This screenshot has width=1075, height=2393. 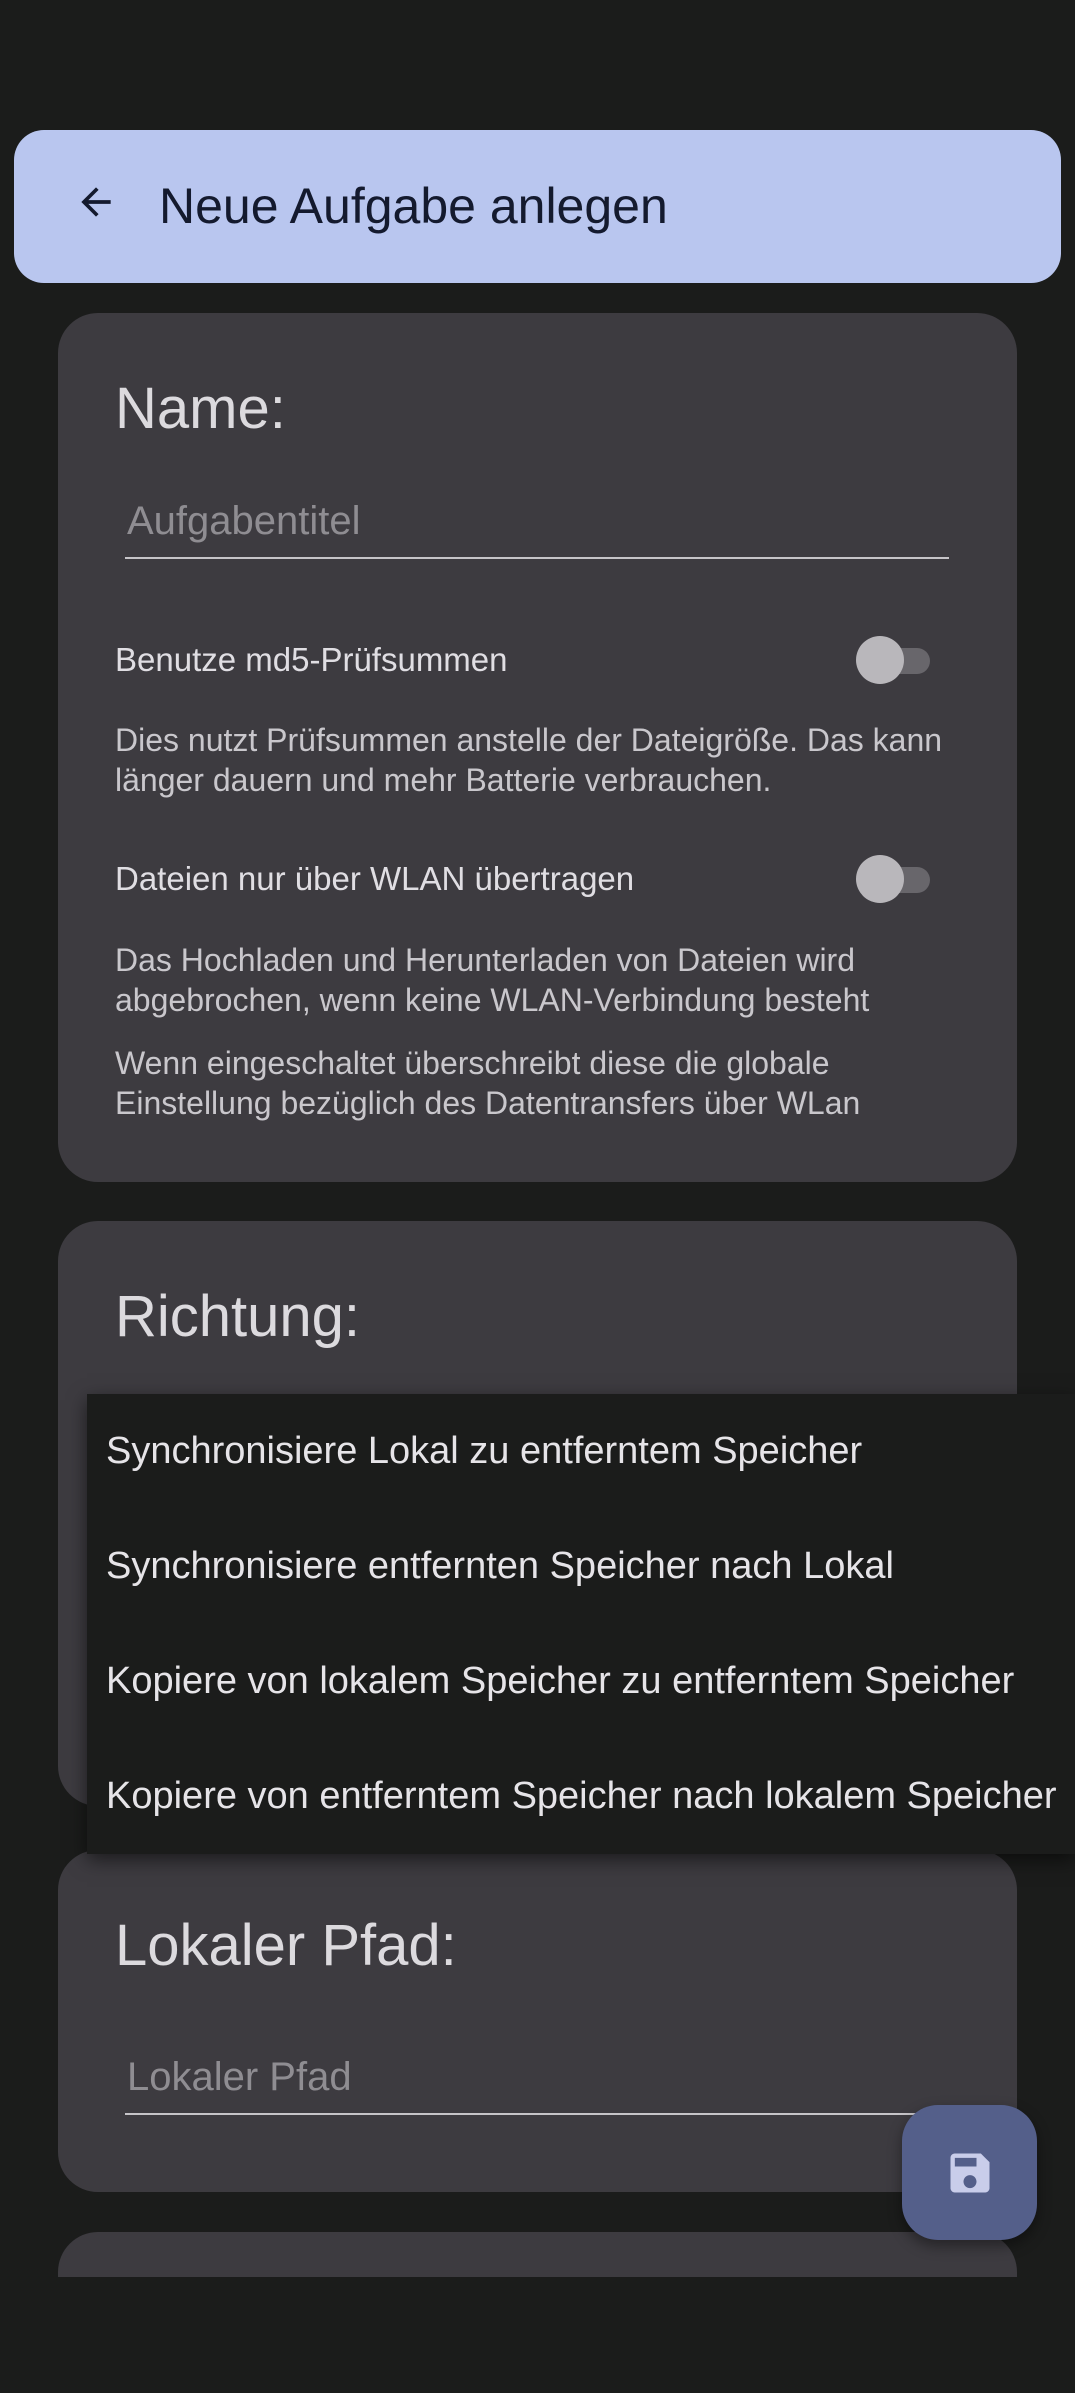 I want to click on arrow-left-icon, so click(x=96, y=202).